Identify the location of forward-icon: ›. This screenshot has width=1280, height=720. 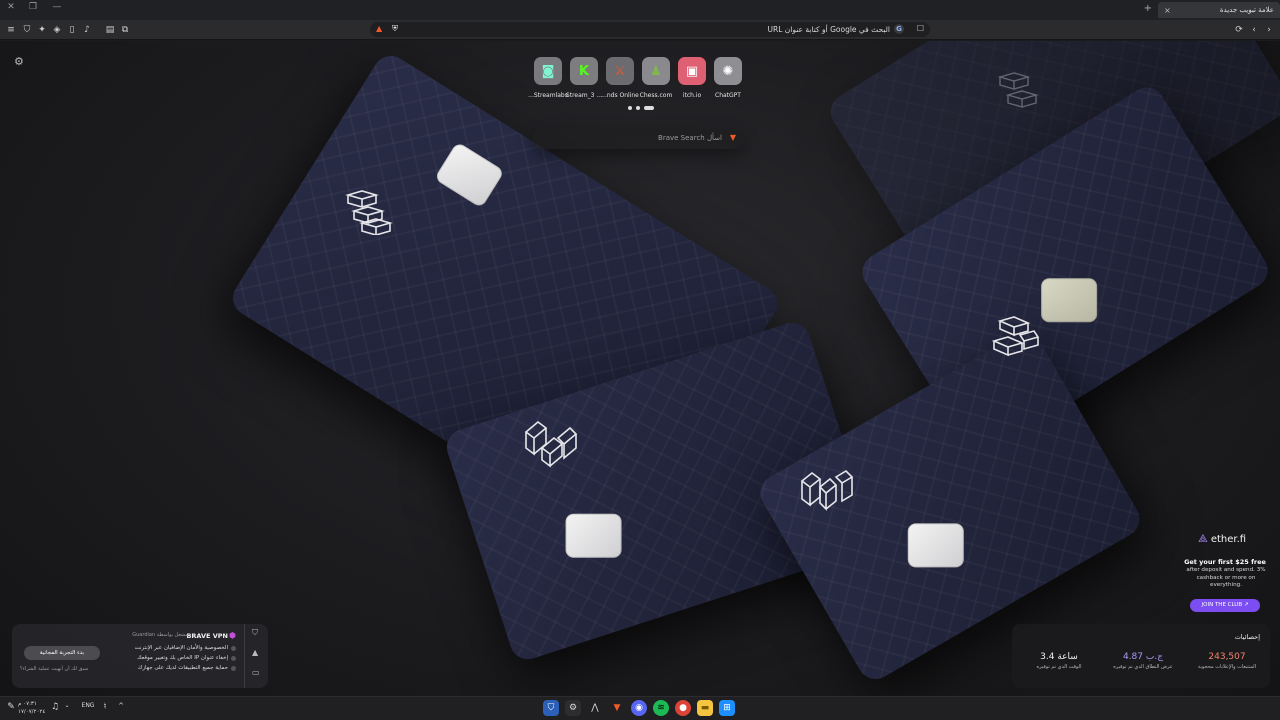
(1269, 30).